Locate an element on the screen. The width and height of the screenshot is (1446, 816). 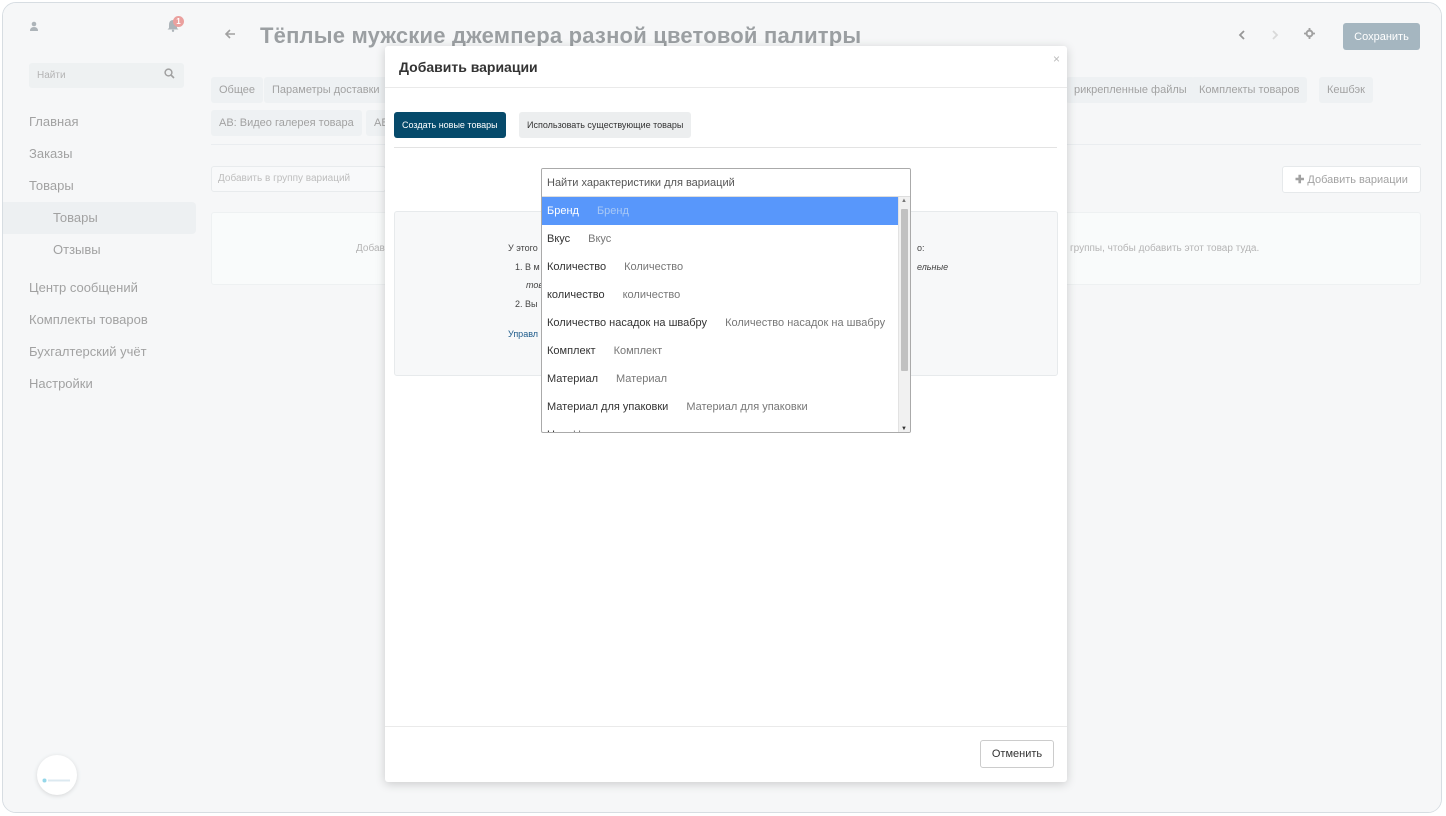
option-value: Количество насадок на швабру is located at coordinates (805, 323).